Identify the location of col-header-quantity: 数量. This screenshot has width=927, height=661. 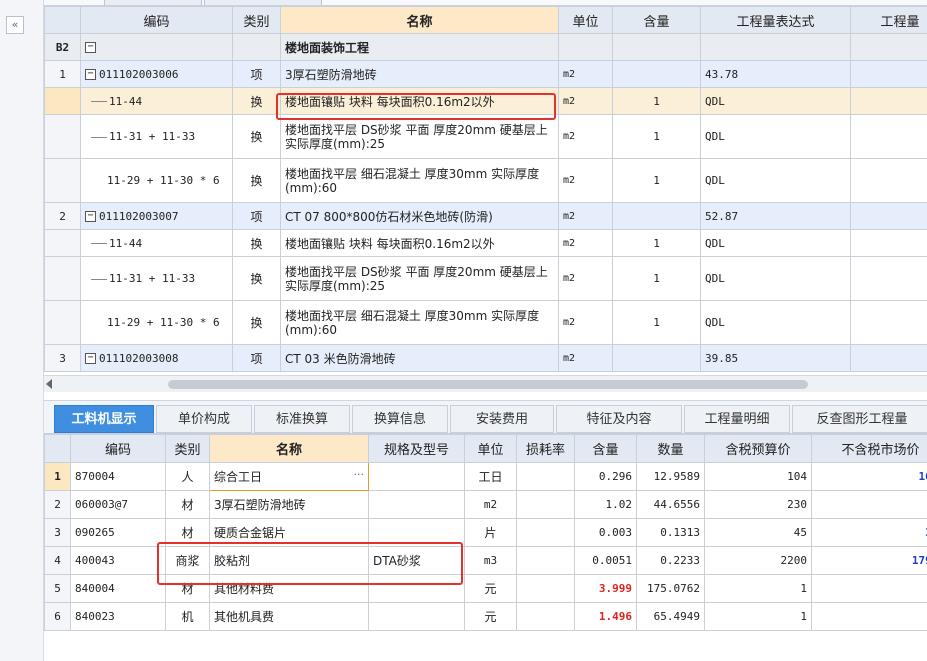
(670, 448).